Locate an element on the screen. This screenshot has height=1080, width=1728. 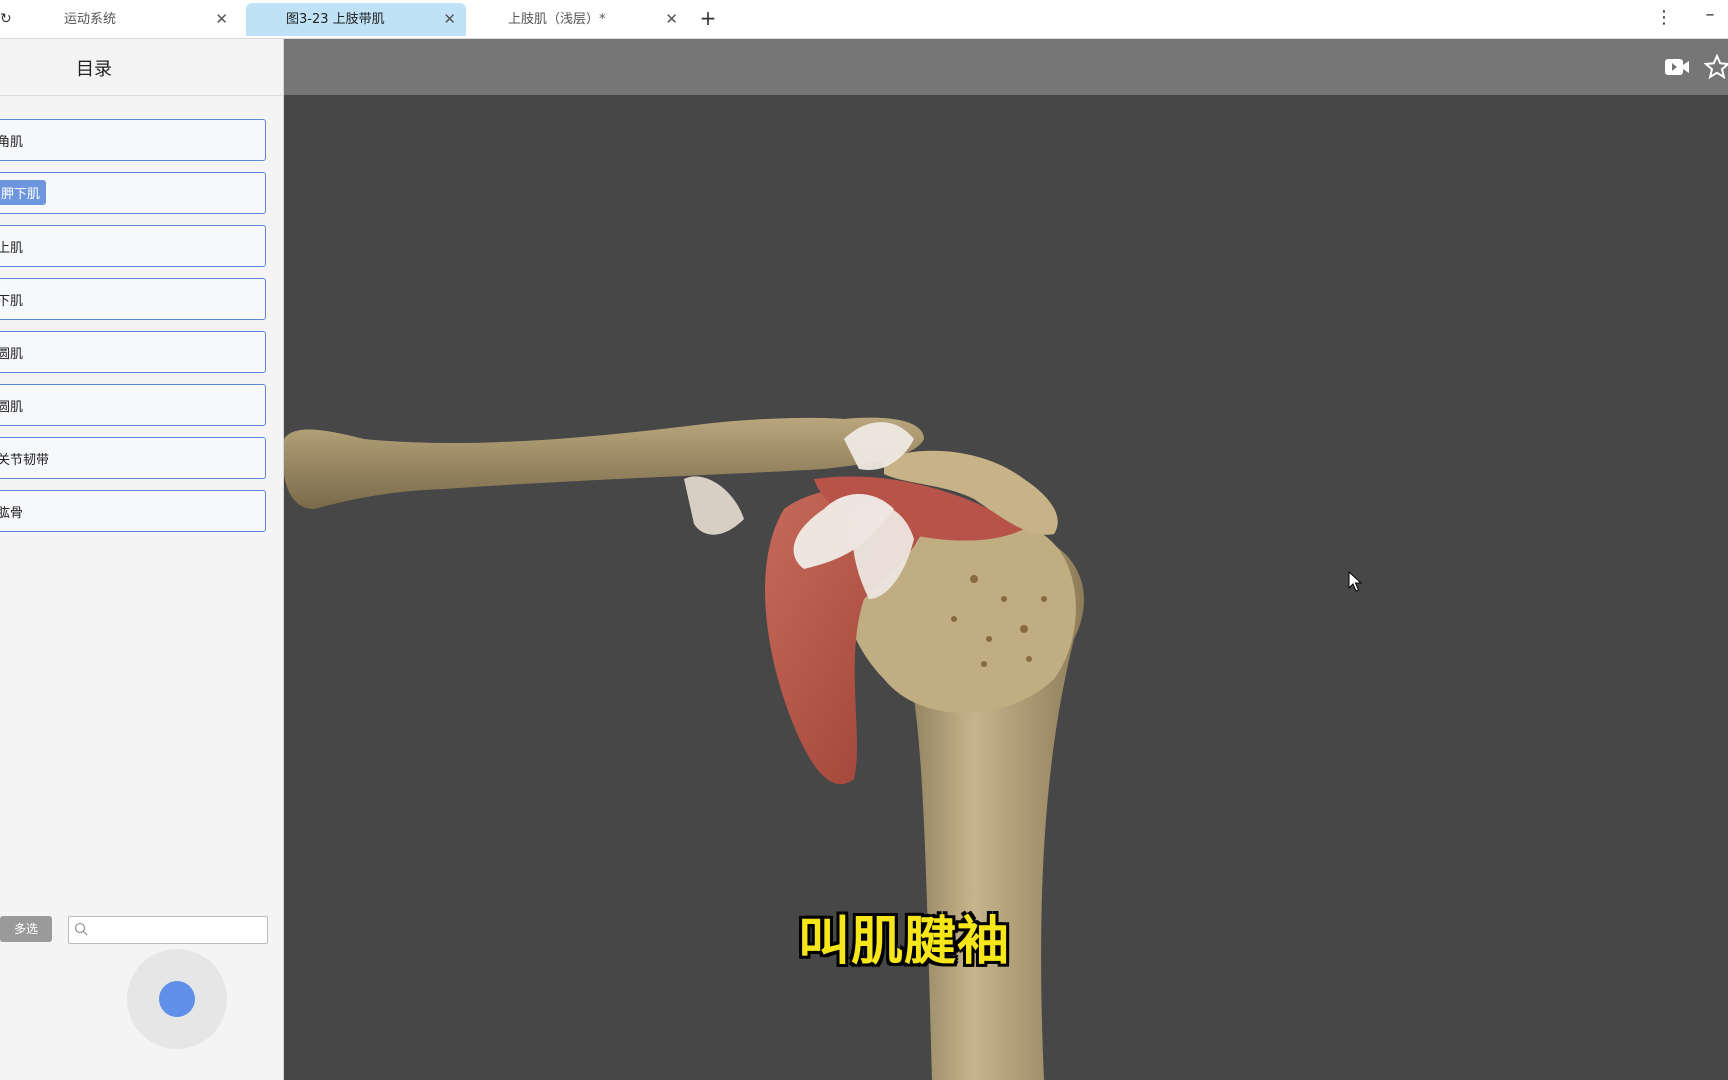
more-icon: ⋮ is located at coordinates (1664, 18).